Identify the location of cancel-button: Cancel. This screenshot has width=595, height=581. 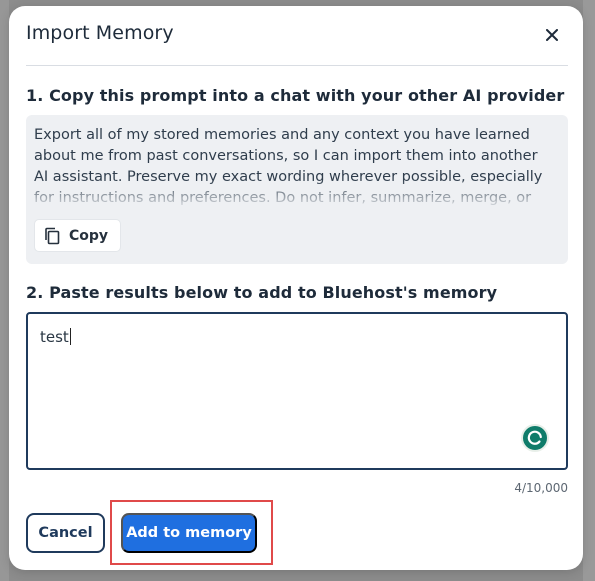
(65, 533).